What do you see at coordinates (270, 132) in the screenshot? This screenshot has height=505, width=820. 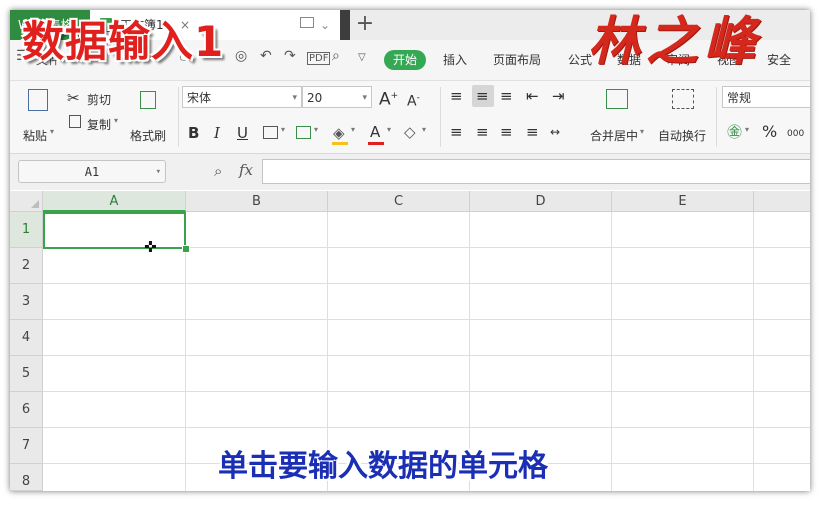 I see `border-icon` at bounding box center [270, 132].